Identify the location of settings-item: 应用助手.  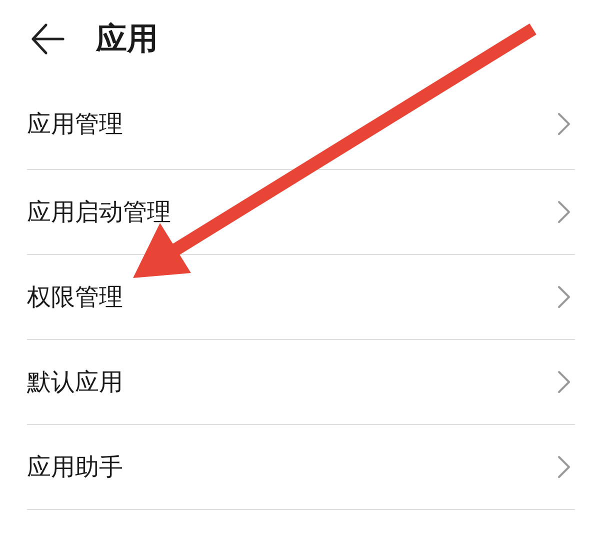
(301, 466).